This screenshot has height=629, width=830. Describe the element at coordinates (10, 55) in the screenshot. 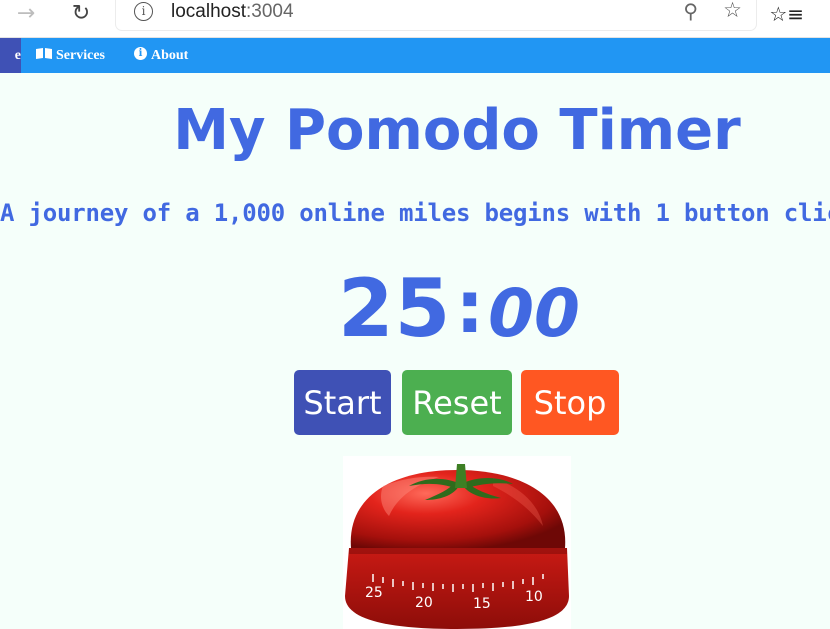

I see `nav-home-link: e` at that location.